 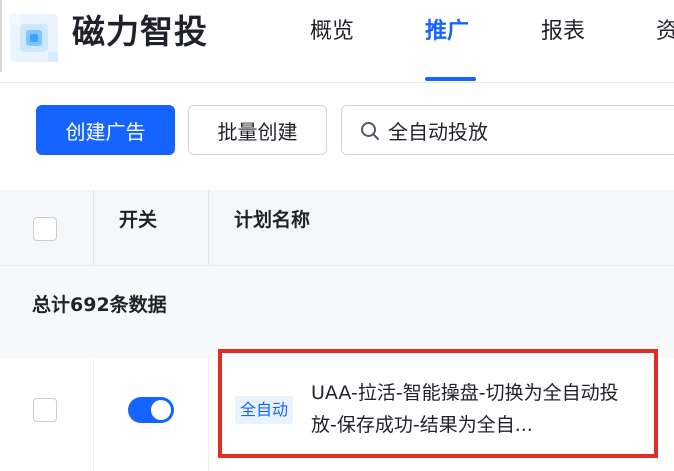 I want to click on column-header-plan-name: 计划名称, so click(x=272, y=220).